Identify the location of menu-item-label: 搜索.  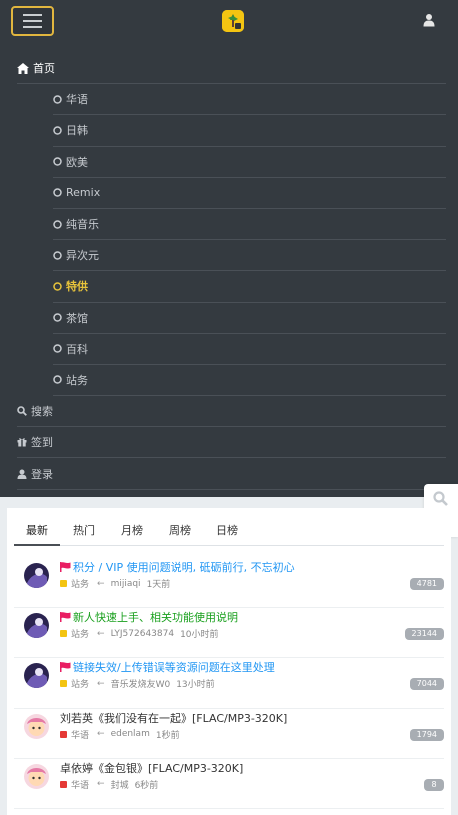
(42, 412).